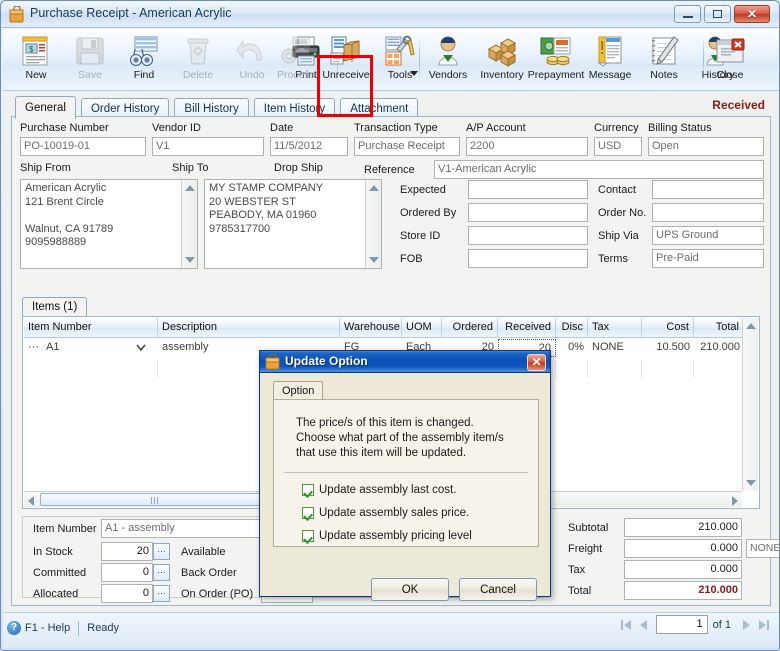 This screenshot has height=651, width=780. Describe the element at coordinates (752, 14) in the screenshot. I see `close-button: ✕` at that location.